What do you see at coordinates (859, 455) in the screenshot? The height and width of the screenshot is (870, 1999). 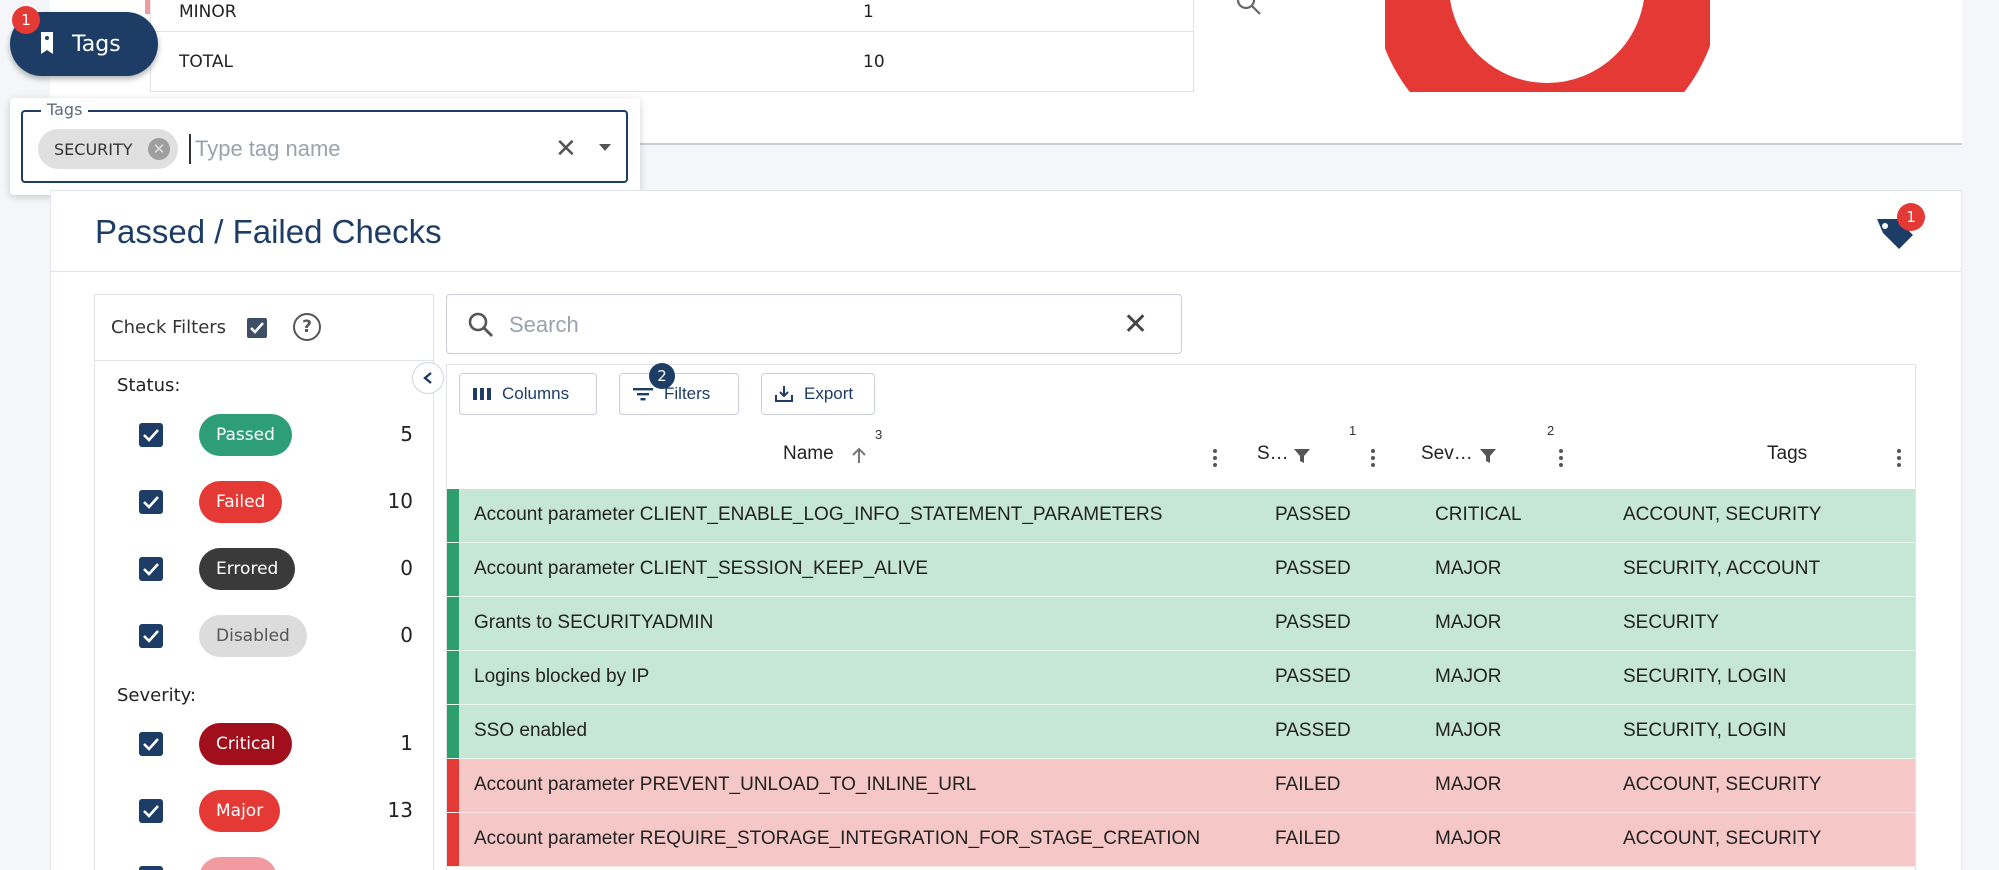 I see `arrow-up-icon` at bounding box center [859, 455].